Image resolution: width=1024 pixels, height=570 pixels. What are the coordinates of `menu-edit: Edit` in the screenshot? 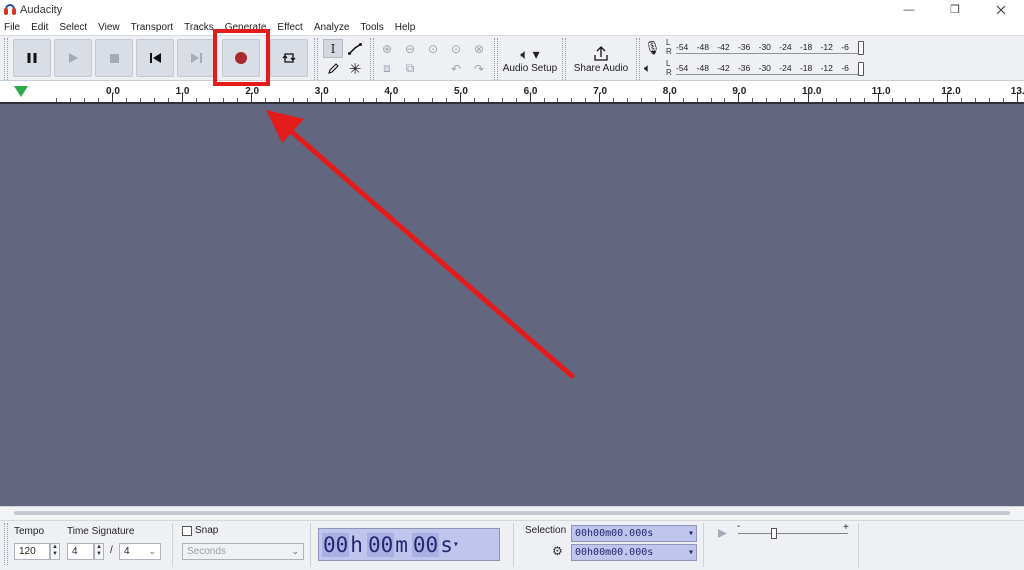 It's located at (39, 27).